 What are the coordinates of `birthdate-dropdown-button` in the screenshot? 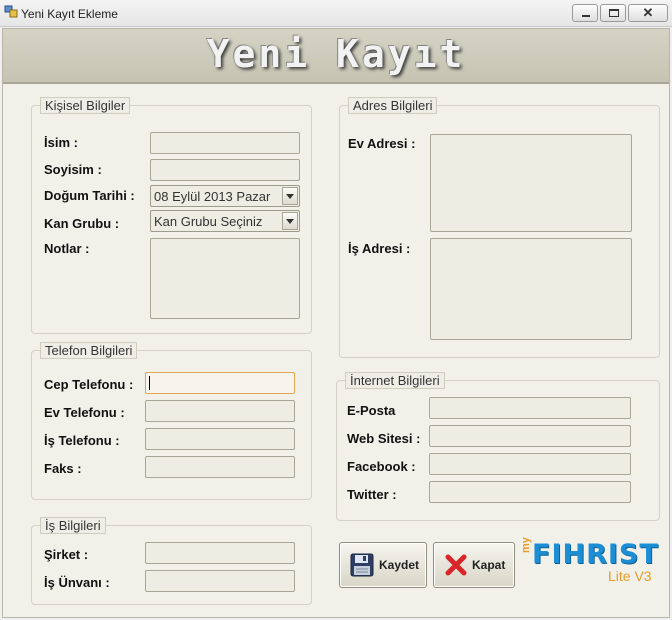 It's located at (290, 196).